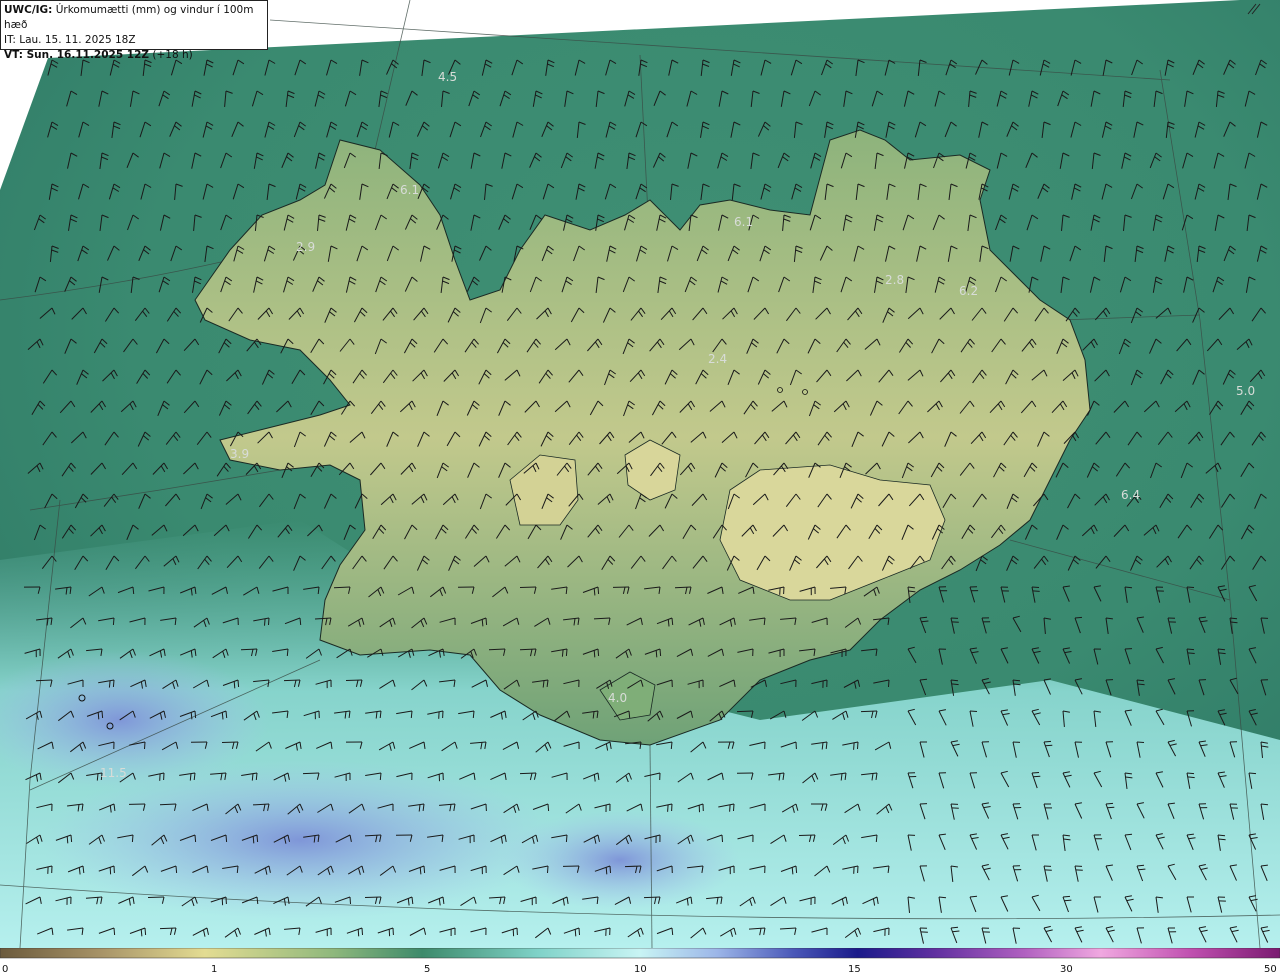  Describe the element at coordinates (1270, 969) in the screenshot. I see `legend-tick: 50` at that location.